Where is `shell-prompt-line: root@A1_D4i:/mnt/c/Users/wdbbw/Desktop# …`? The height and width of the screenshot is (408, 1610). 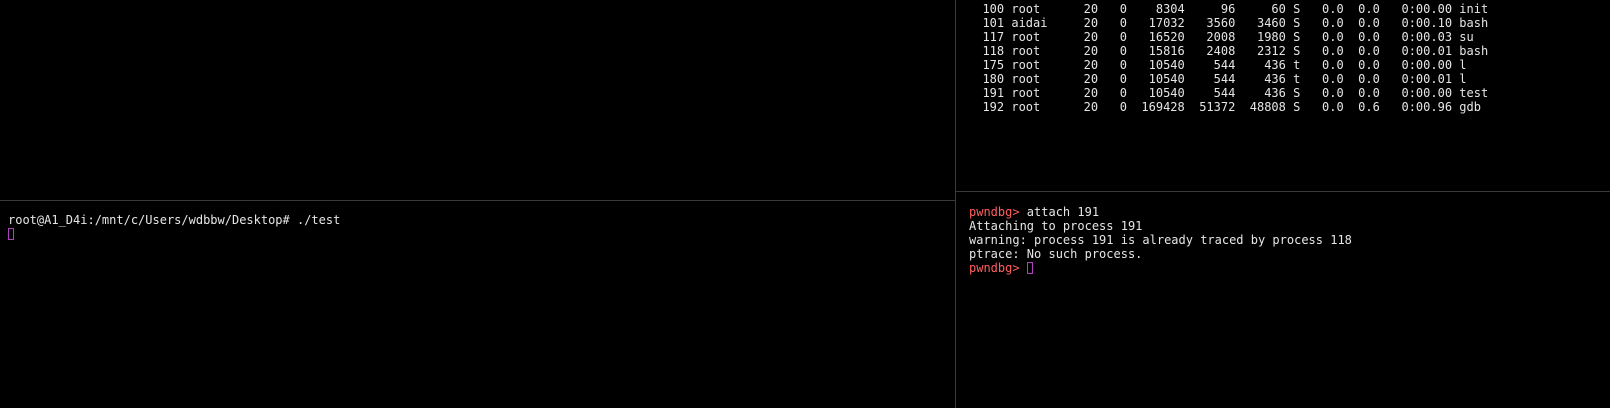 shell-prompt-line: root@A1_D4i:/mnt/c/Users/wdbbw/Desktop# … is located at coordinates (174, 220).